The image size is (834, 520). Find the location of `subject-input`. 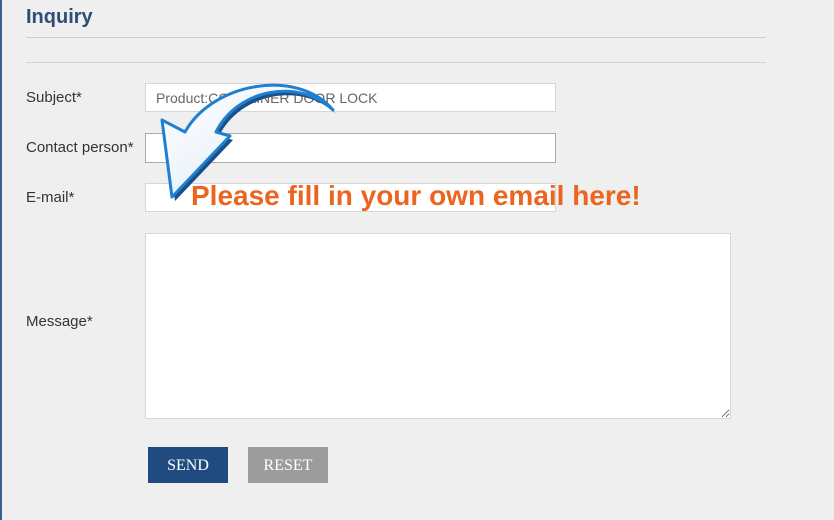

subject-input is located at coordinates (350, 97).